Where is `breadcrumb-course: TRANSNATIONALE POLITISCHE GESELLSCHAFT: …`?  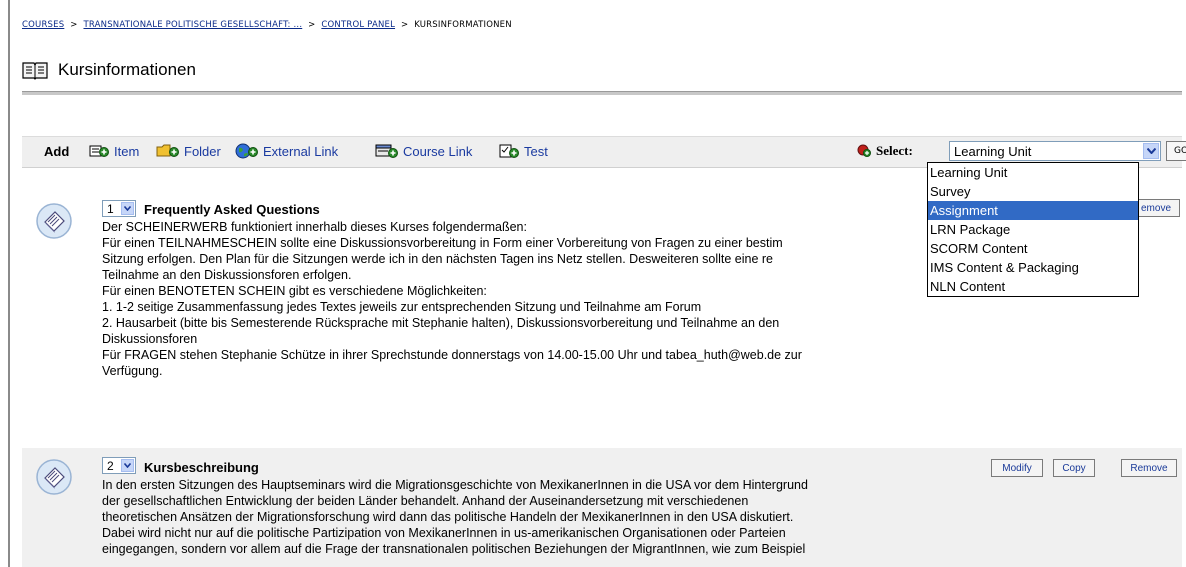
breadcrumb-course: TRANSNATIONALE POLITISCHE GESELLSCHAFT: … is located at coordinates (192, 25).